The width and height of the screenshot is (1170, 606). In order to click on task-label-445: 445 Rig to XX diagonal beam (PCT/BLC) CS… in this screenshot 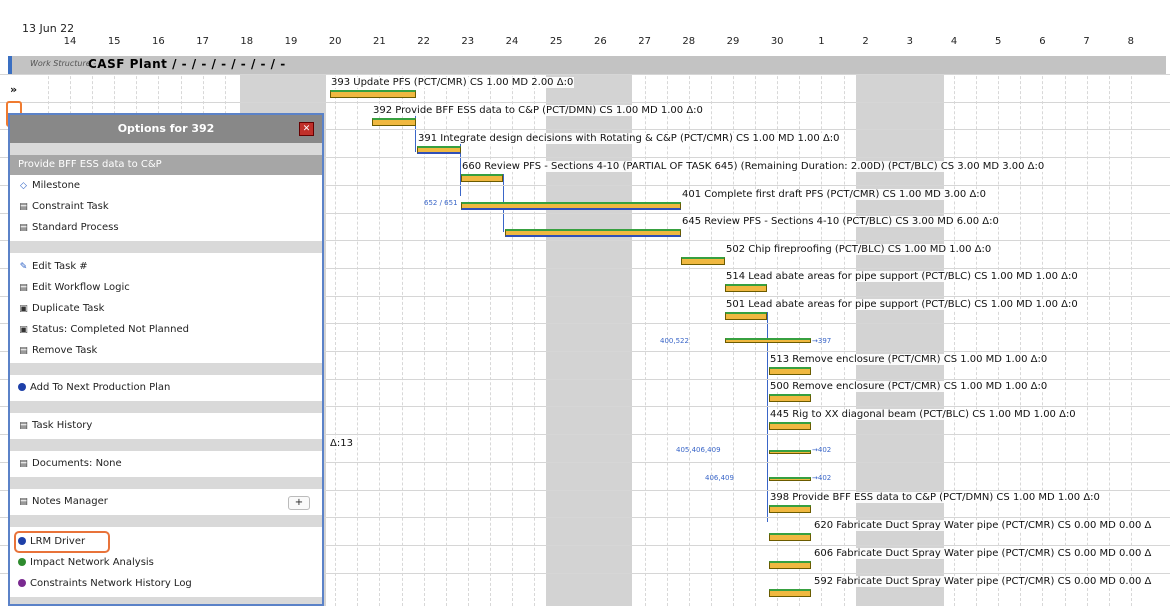, I will do `click(923, 414)`.